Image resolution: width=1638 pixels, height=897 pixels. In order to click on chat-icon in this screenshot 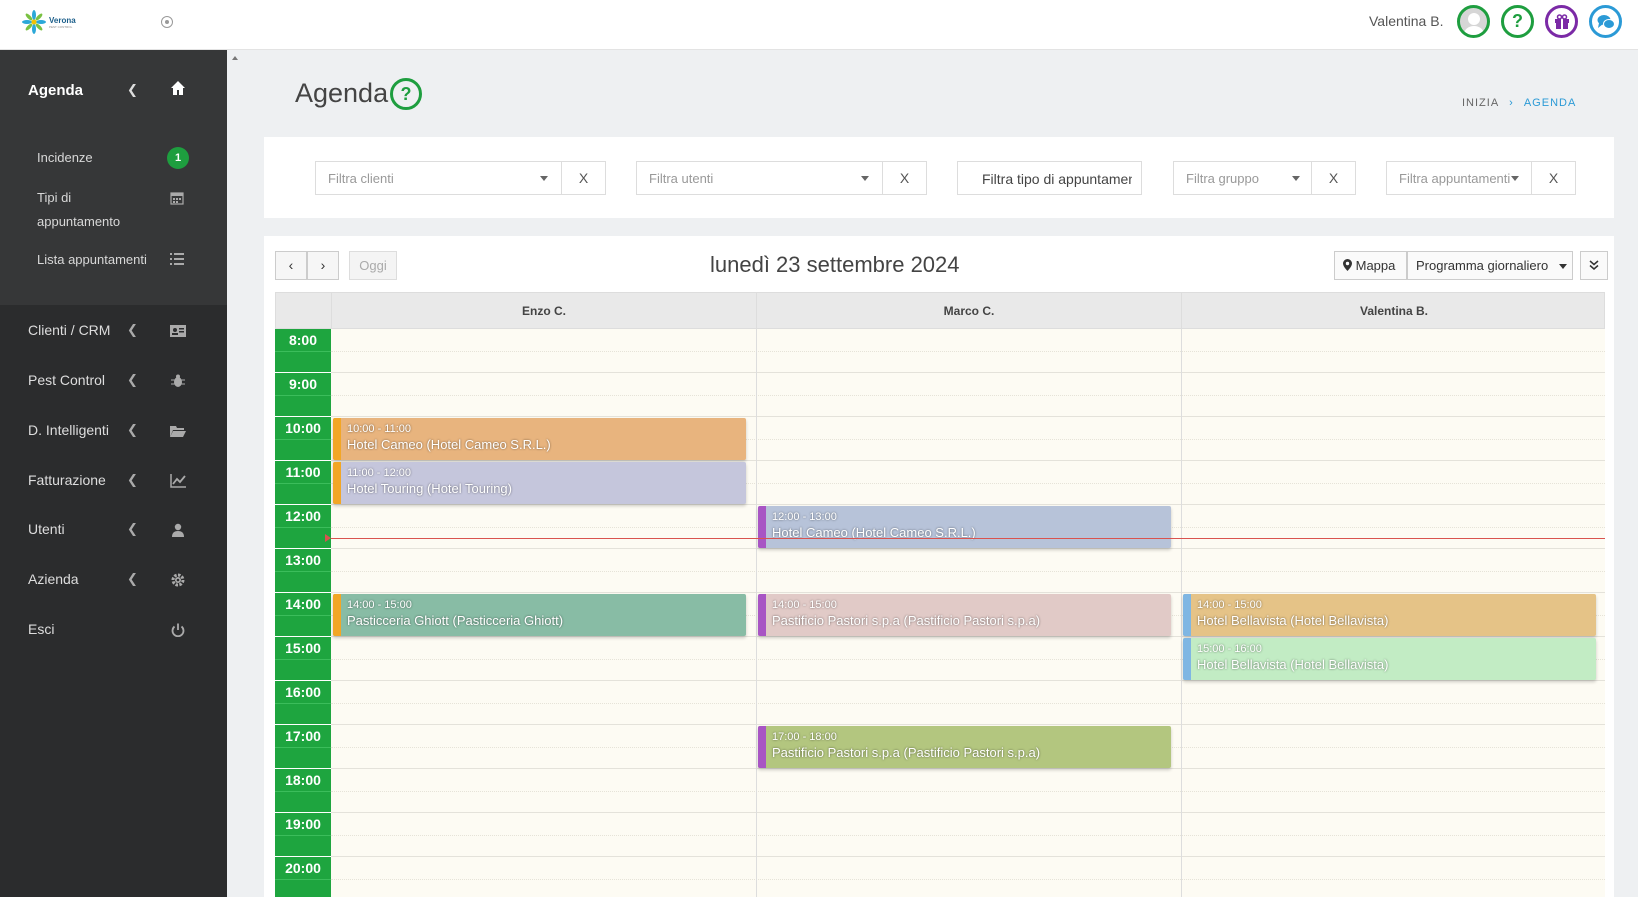, I will do `click(1605, 21)`.